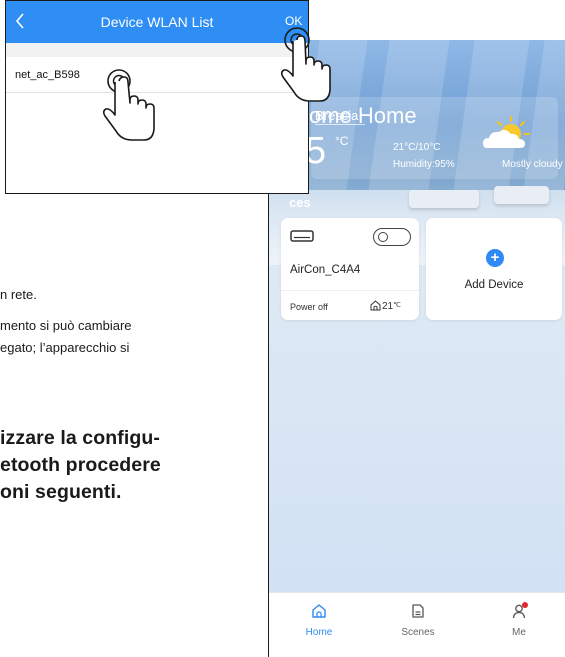 This screenshot has height=657, width=565. What do you see at coordinates (392, 237) in the screenshot?
I see `power-toggle` at bounding box center [392, 237].